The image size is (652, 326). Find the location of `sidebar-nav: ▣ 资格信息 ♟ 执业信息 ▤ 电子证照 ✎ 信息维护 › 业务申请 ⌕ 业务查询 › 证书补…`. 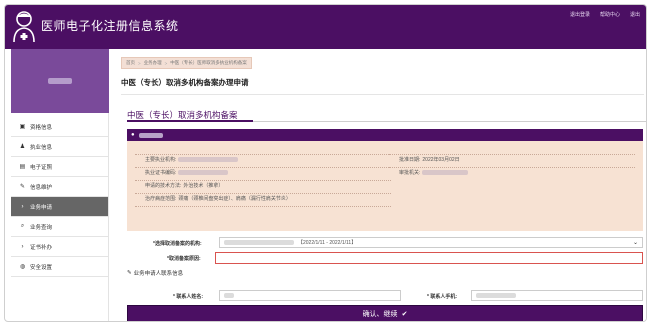

sidebar-nav: ▣ 资格信息 ♟ 执业信息 ▤ 电子证照 ✎ 信息维护 › 业务申请 ⌕ 业务查询 › 证书补… is located at coordinates (59, 197).